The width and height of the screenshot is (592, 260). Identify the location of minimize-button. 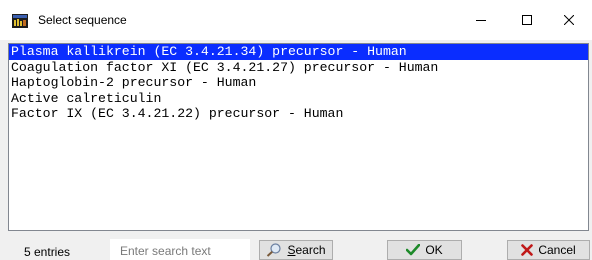
(481, 20).